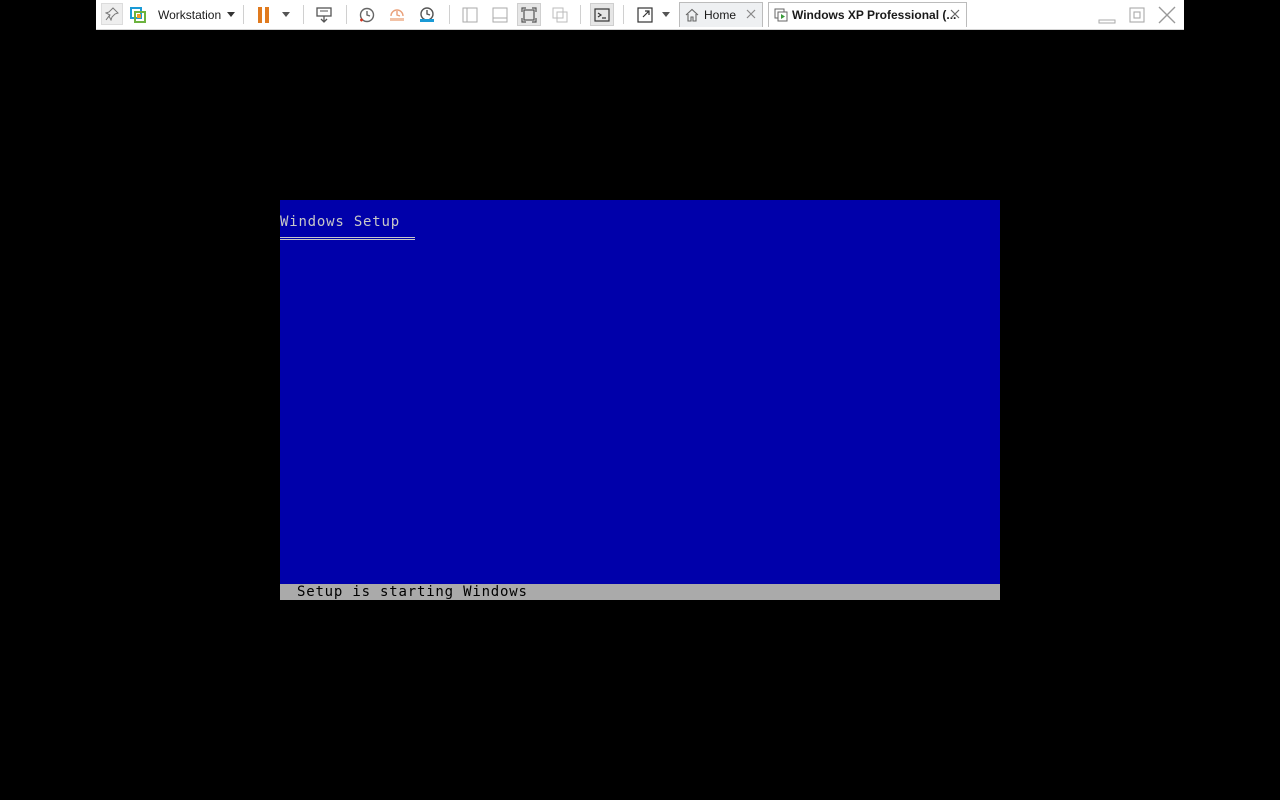  I want to click on workstation-menu-button, so click(138, 14).